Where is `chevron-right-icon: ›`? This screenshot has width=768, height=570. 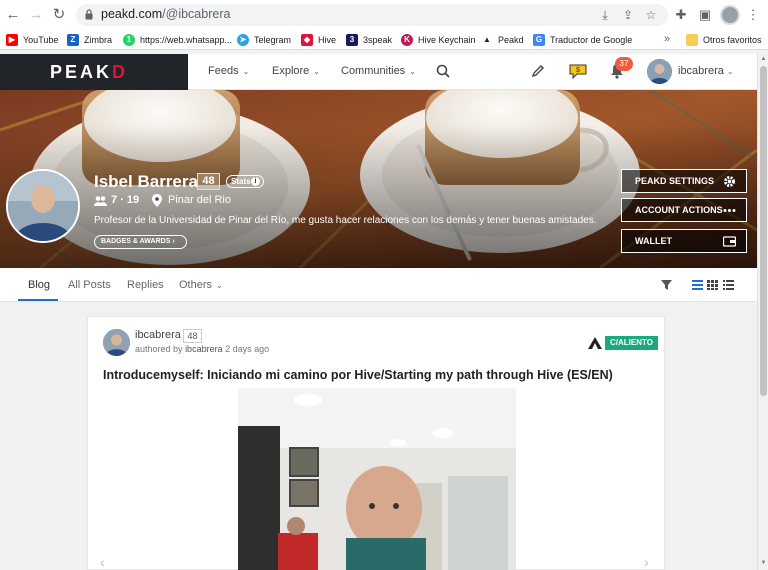
chevron-right-icon: › is located at coordinates (173, 241).